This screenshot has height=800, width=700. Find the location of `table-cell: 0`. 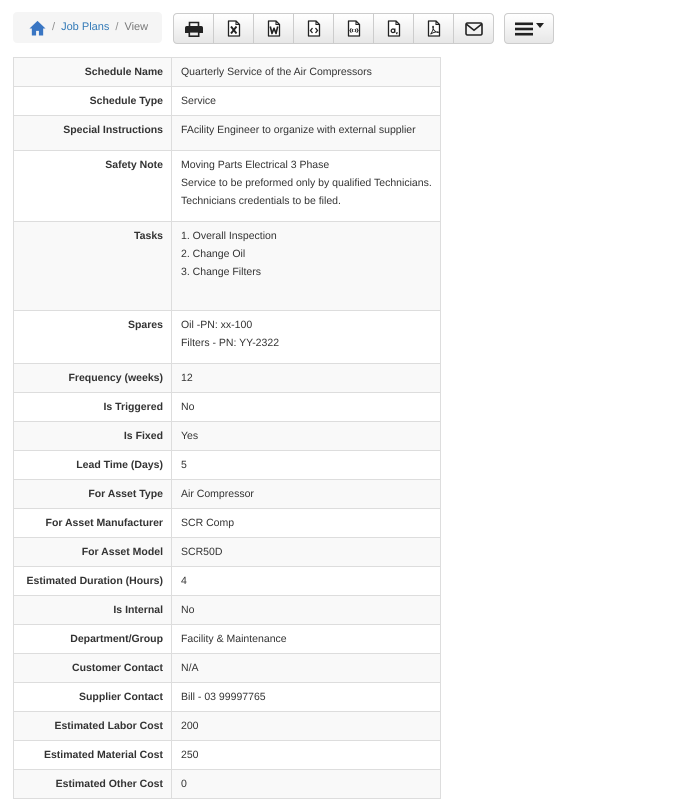

table-cell: 0 is located at coordinates (306, 784).